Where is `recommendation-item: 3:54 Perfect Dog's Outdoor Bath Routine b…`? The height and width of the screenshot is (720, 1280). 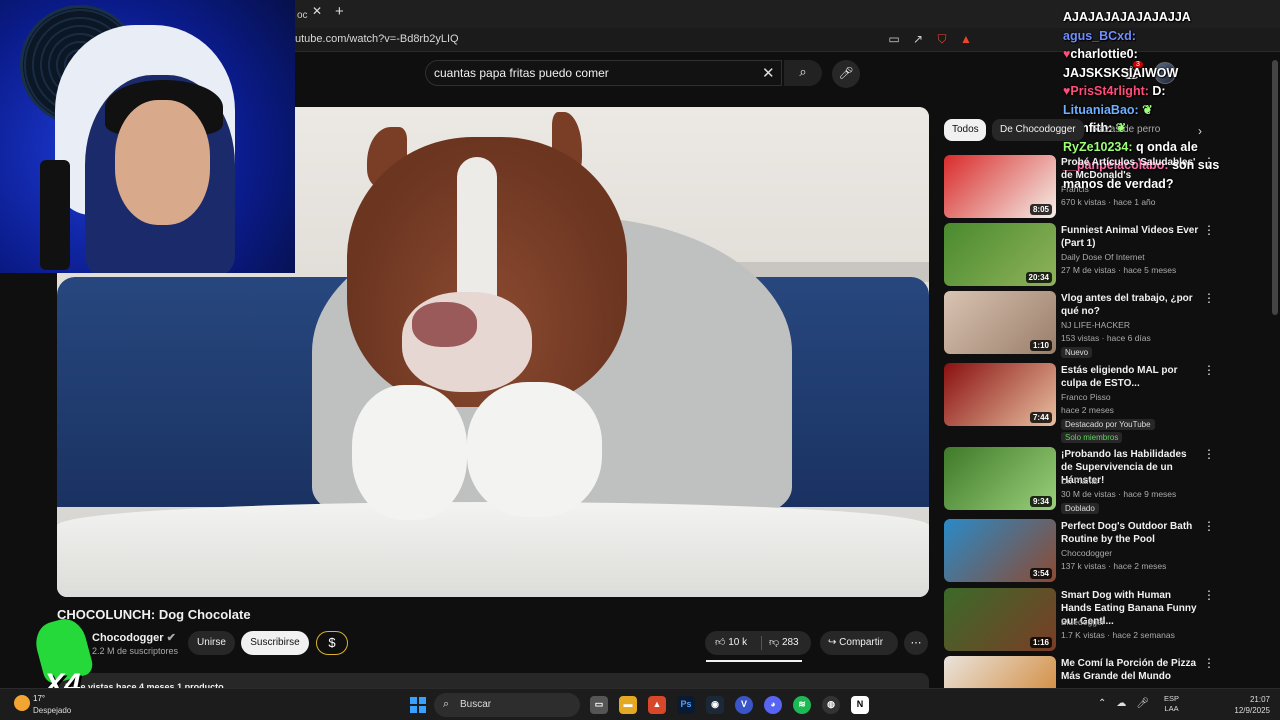 recommendation-item: 3:54 Perfect Dog's Outdoor Bath Routine b… is located at coordinates (1082, 551).